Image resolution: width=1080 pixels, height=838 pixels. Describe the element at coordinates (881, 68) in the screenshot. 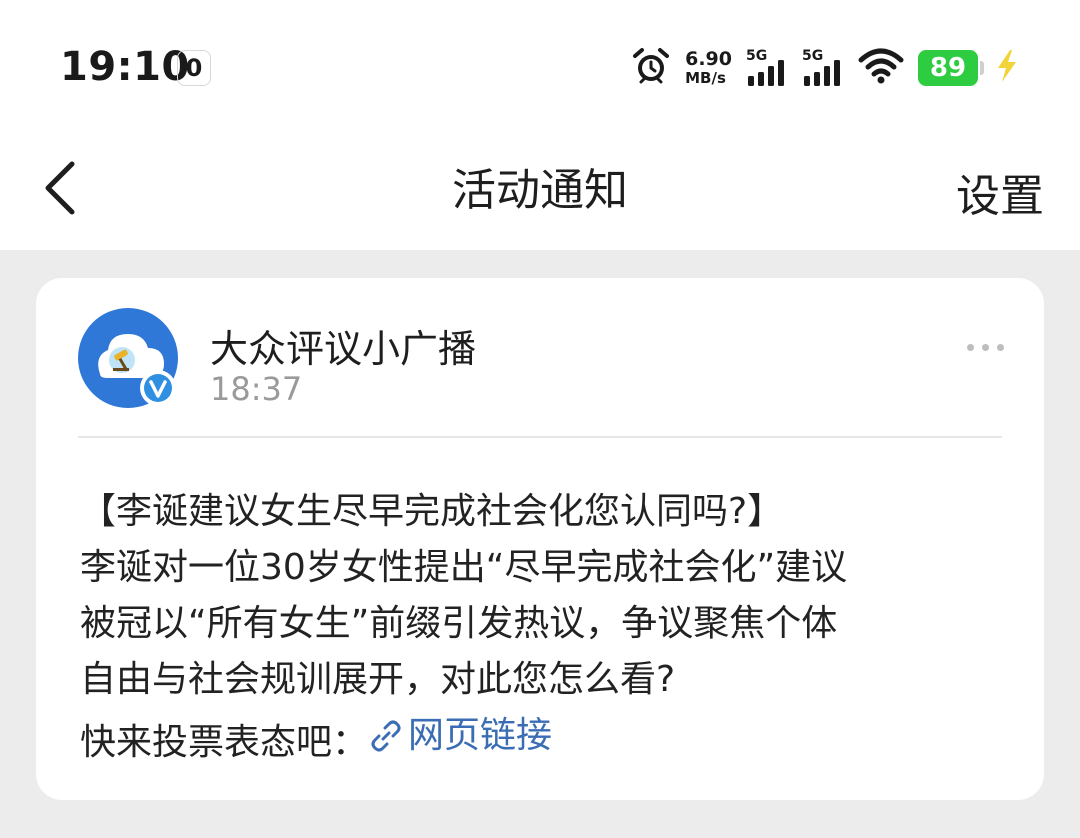

I see `wifi-icon` at that location.